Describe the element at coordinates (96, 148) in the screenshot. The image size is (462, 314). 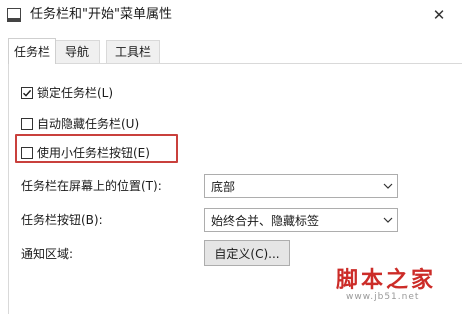
I see `highlight-box` at that location.